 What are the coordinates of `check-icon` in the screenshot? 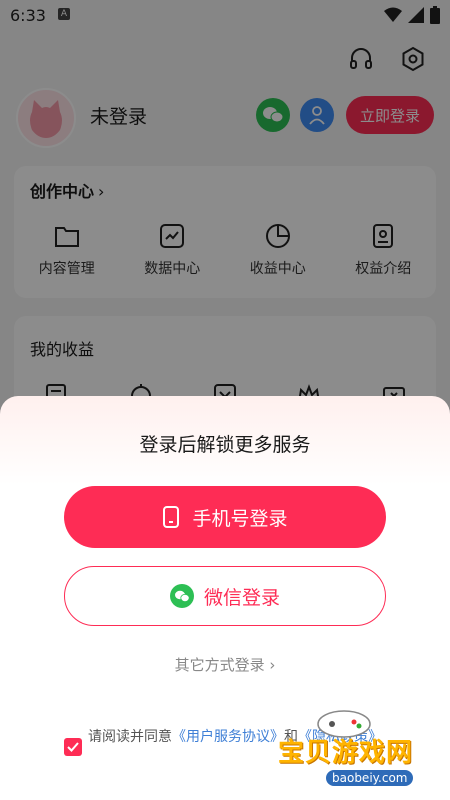 It's located at (73, 747).